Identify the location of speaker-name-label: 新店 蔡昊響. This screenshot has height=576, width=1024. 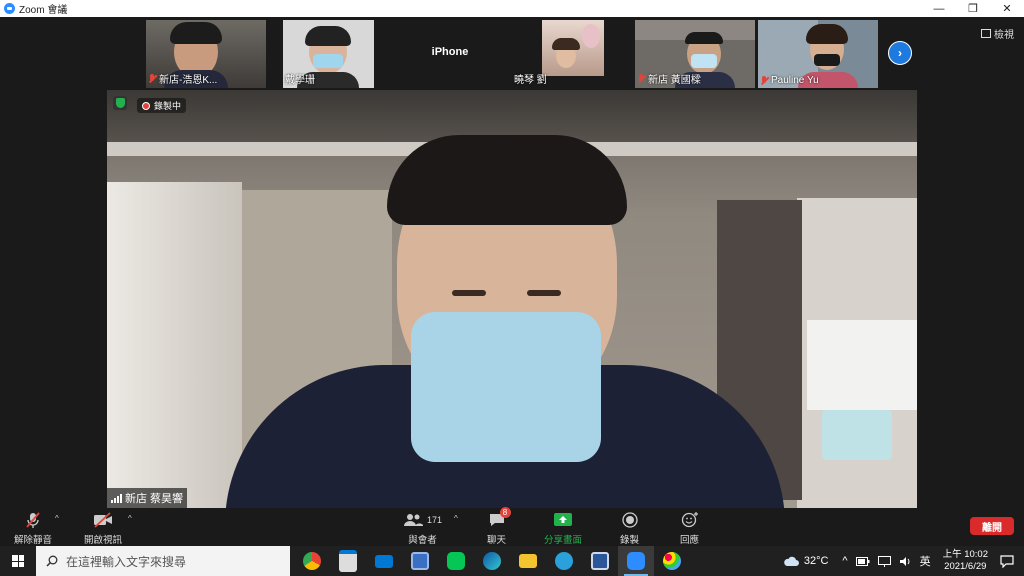
(147, 498).